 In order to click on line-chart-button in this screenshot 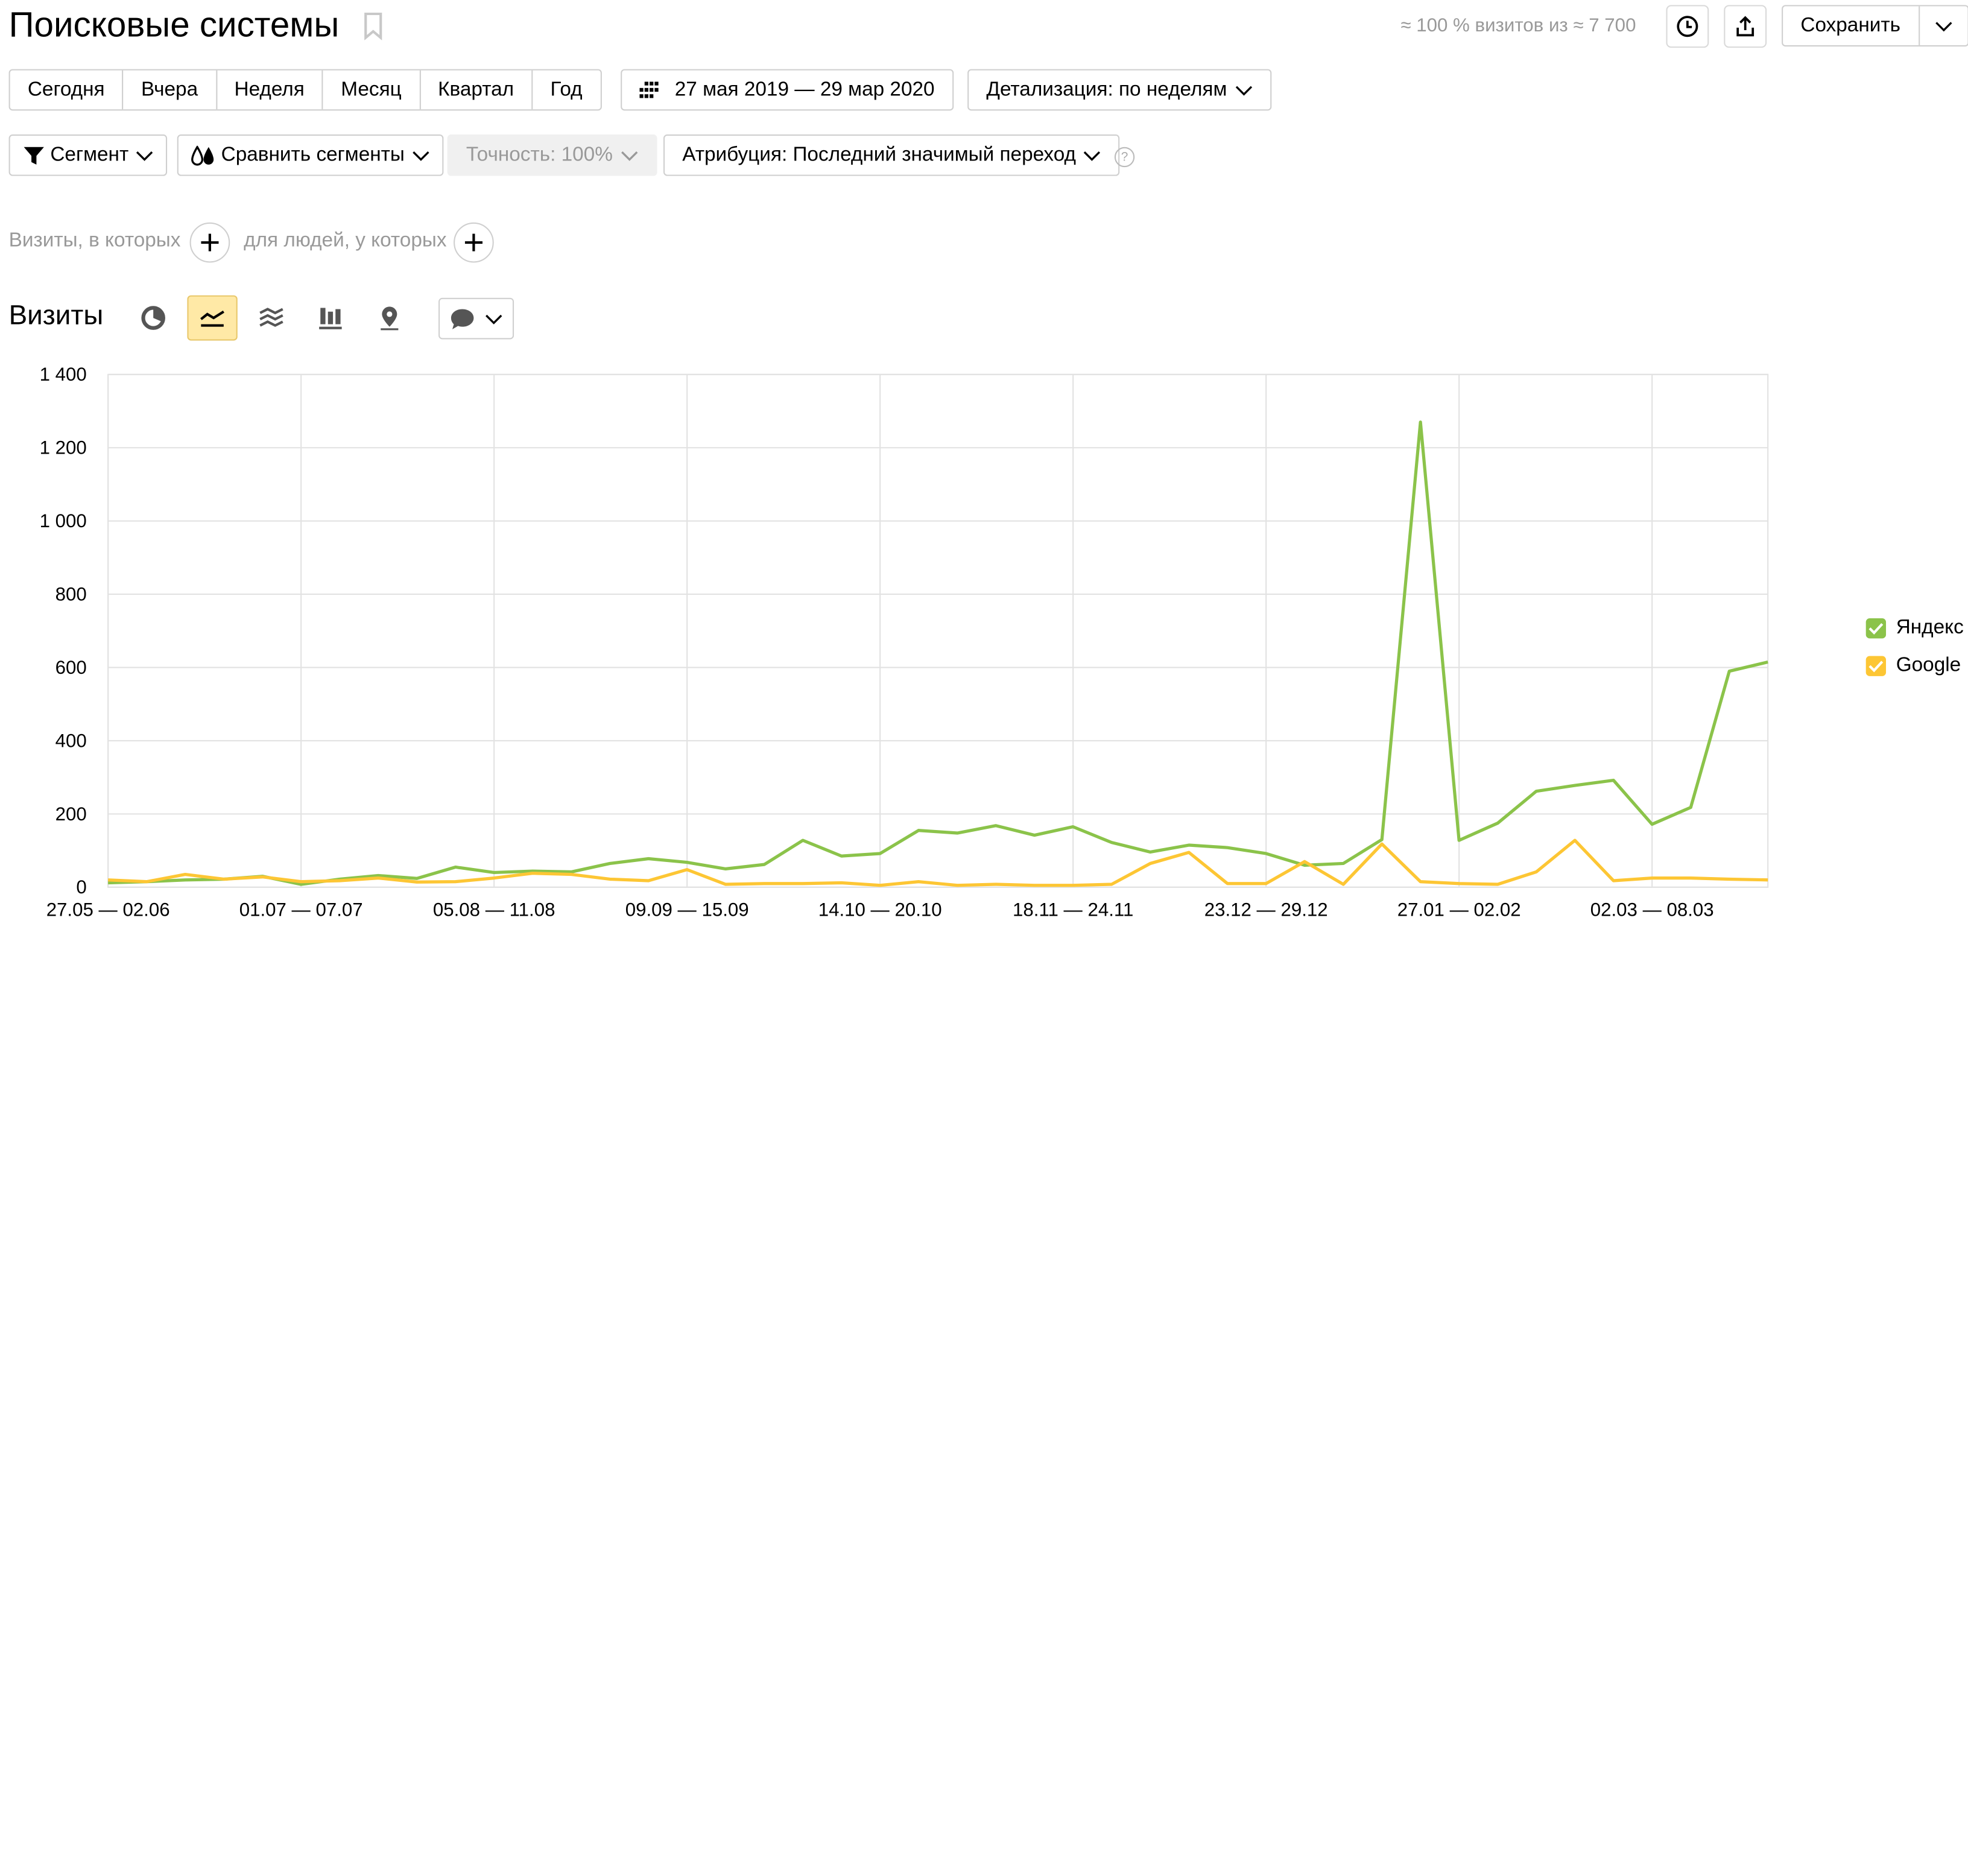, I will do `click(212, 318)`.